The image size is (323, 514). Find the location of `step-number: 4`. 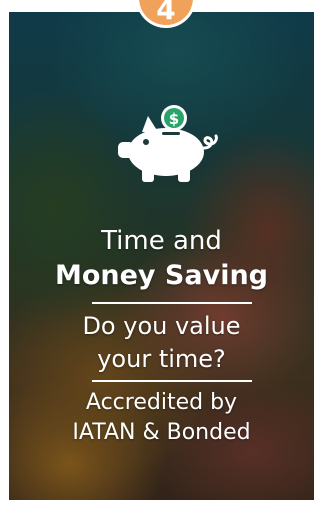

step-number: 4 is located at coordinates (166, 13).